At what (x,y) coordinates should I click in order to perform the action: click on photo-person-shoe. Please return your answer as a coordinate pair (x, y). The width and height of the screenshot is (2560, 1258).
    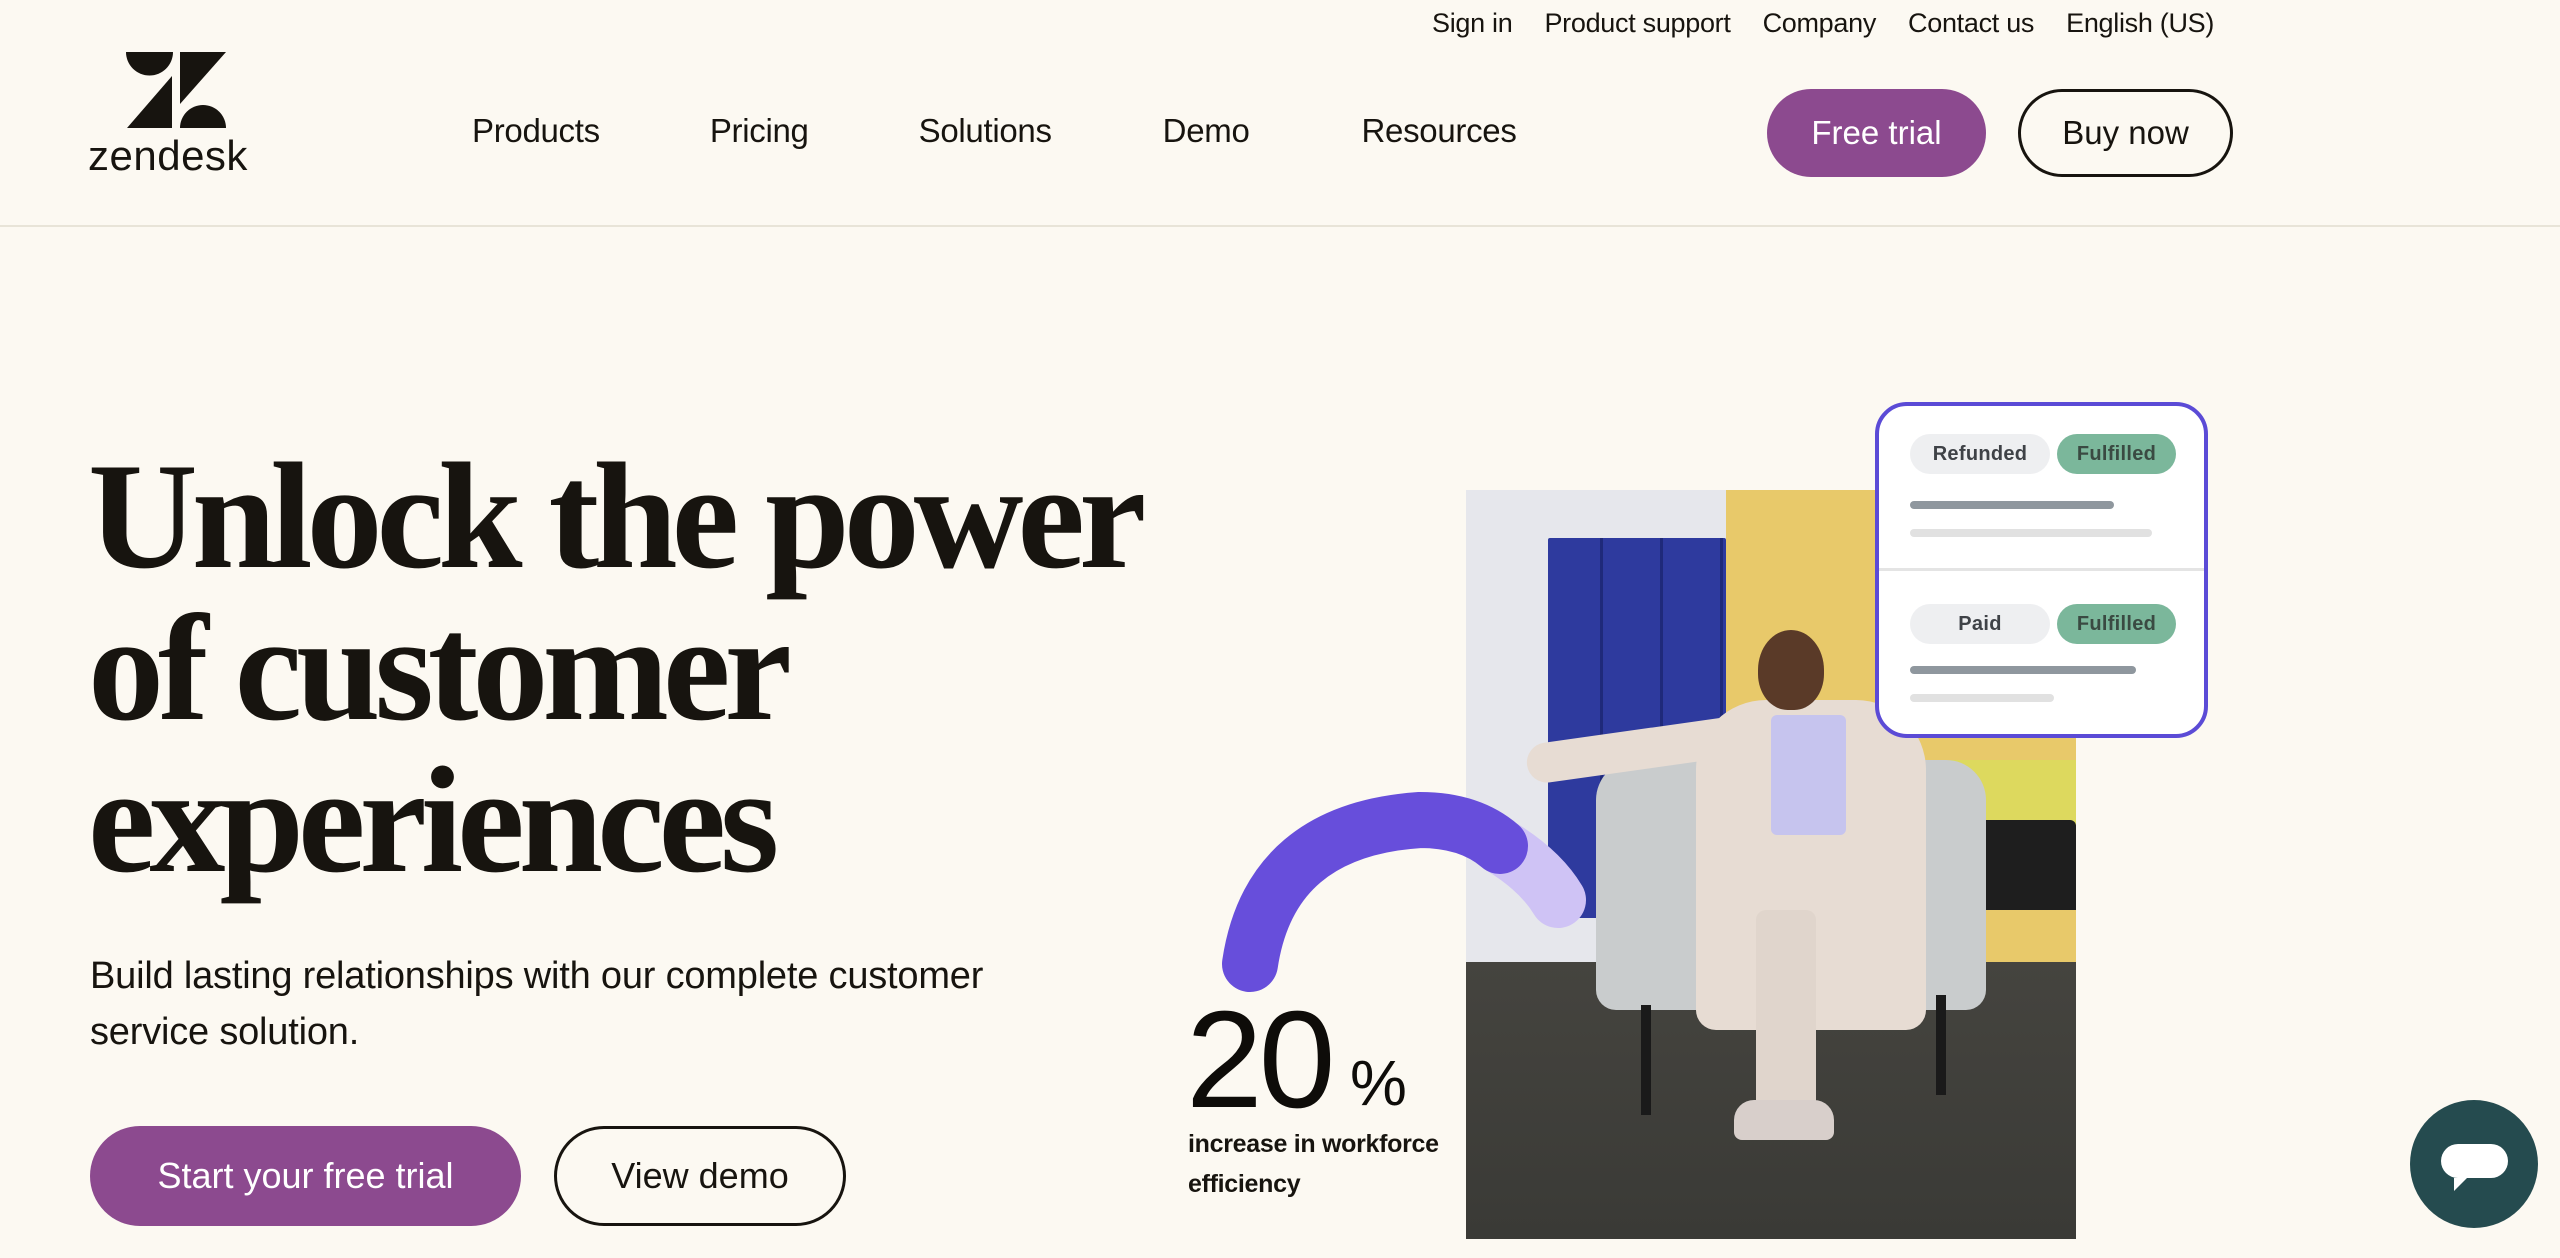
    Looking at the image, I should click on (1784, 1120).